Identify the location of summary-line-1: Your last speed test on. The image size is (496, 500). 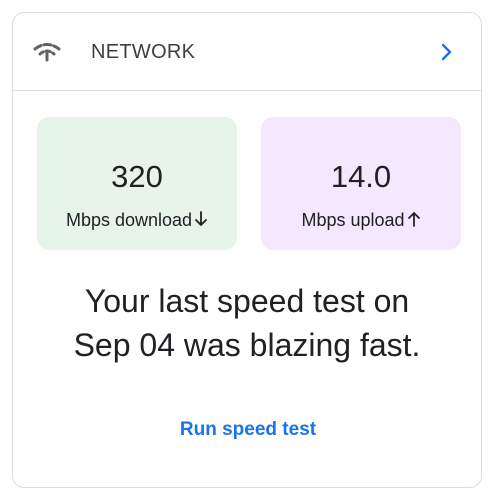
(247, 301).